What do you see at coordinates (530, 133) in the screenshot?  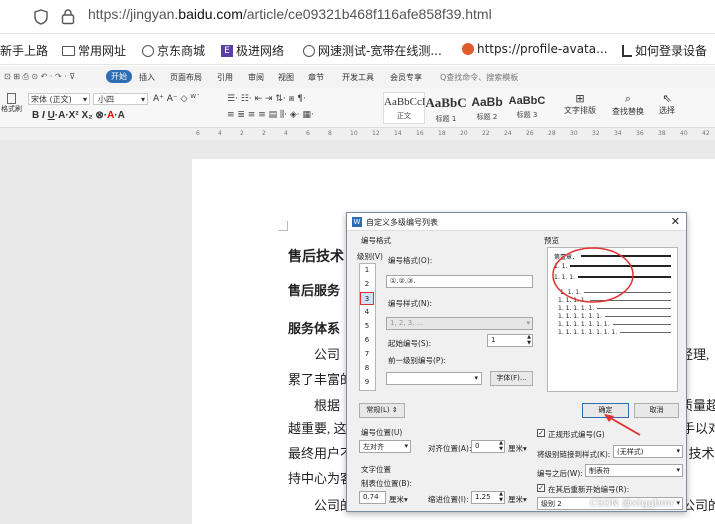 I see `ruler-tick-label: 26` at bounding box center [530, 133].